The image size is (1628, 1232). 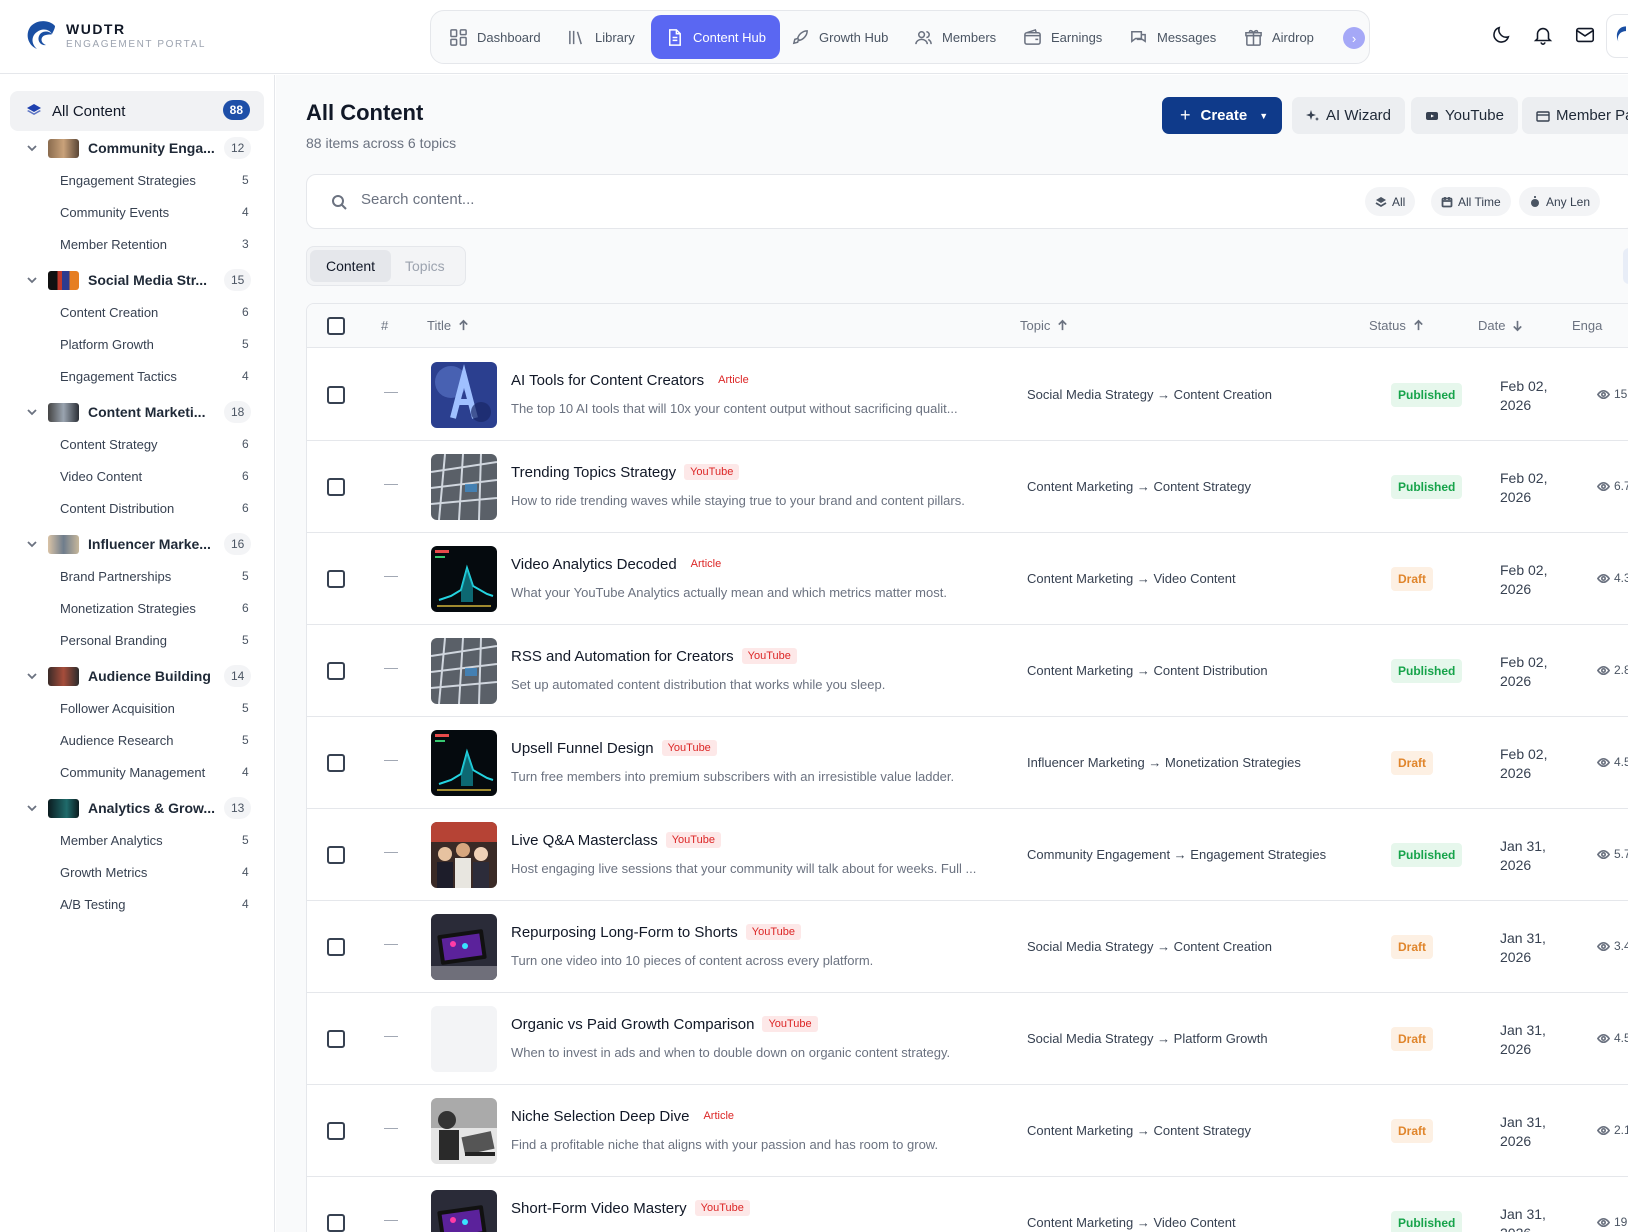 What do you see at coordinates (1397, 325) in the screenshot?
I see `column-header-status: Status` at bounding box center [1397, 325].